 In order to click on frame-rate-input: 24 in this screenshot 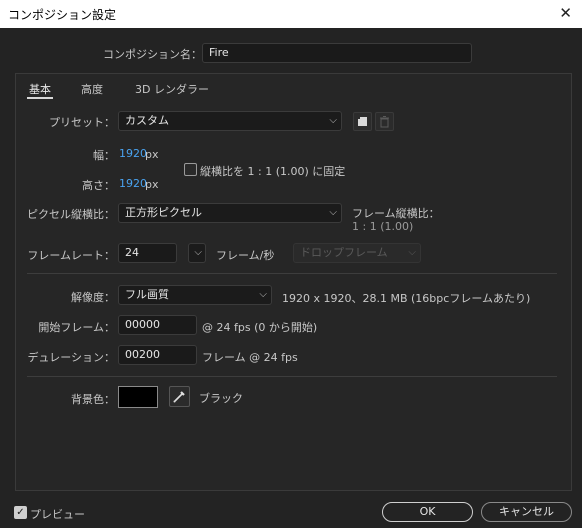, I will do `click(147, 253)`.